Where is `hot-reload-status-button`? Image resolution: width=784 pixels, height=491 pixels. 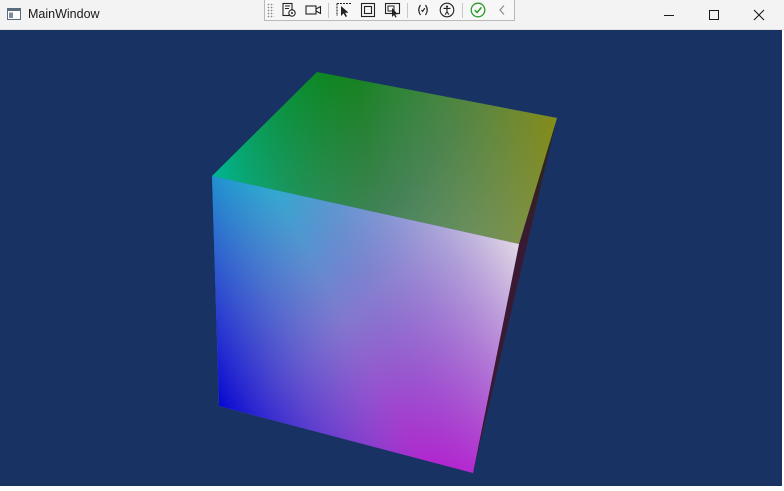 hot-reload-status-button is located at coordinates (478, 10).